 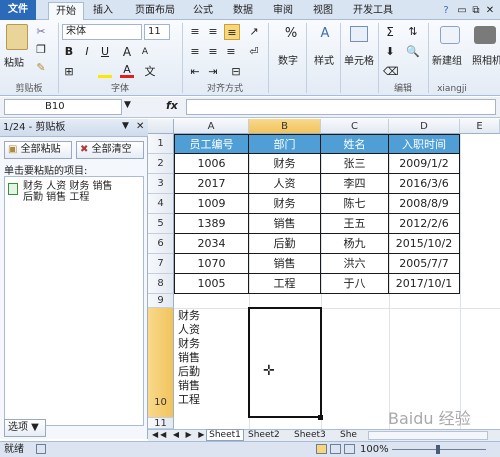 What do you see at coordinates (161, 204) in the screenshot?
I see `row-header: 4` at bounding box center [161, 204].